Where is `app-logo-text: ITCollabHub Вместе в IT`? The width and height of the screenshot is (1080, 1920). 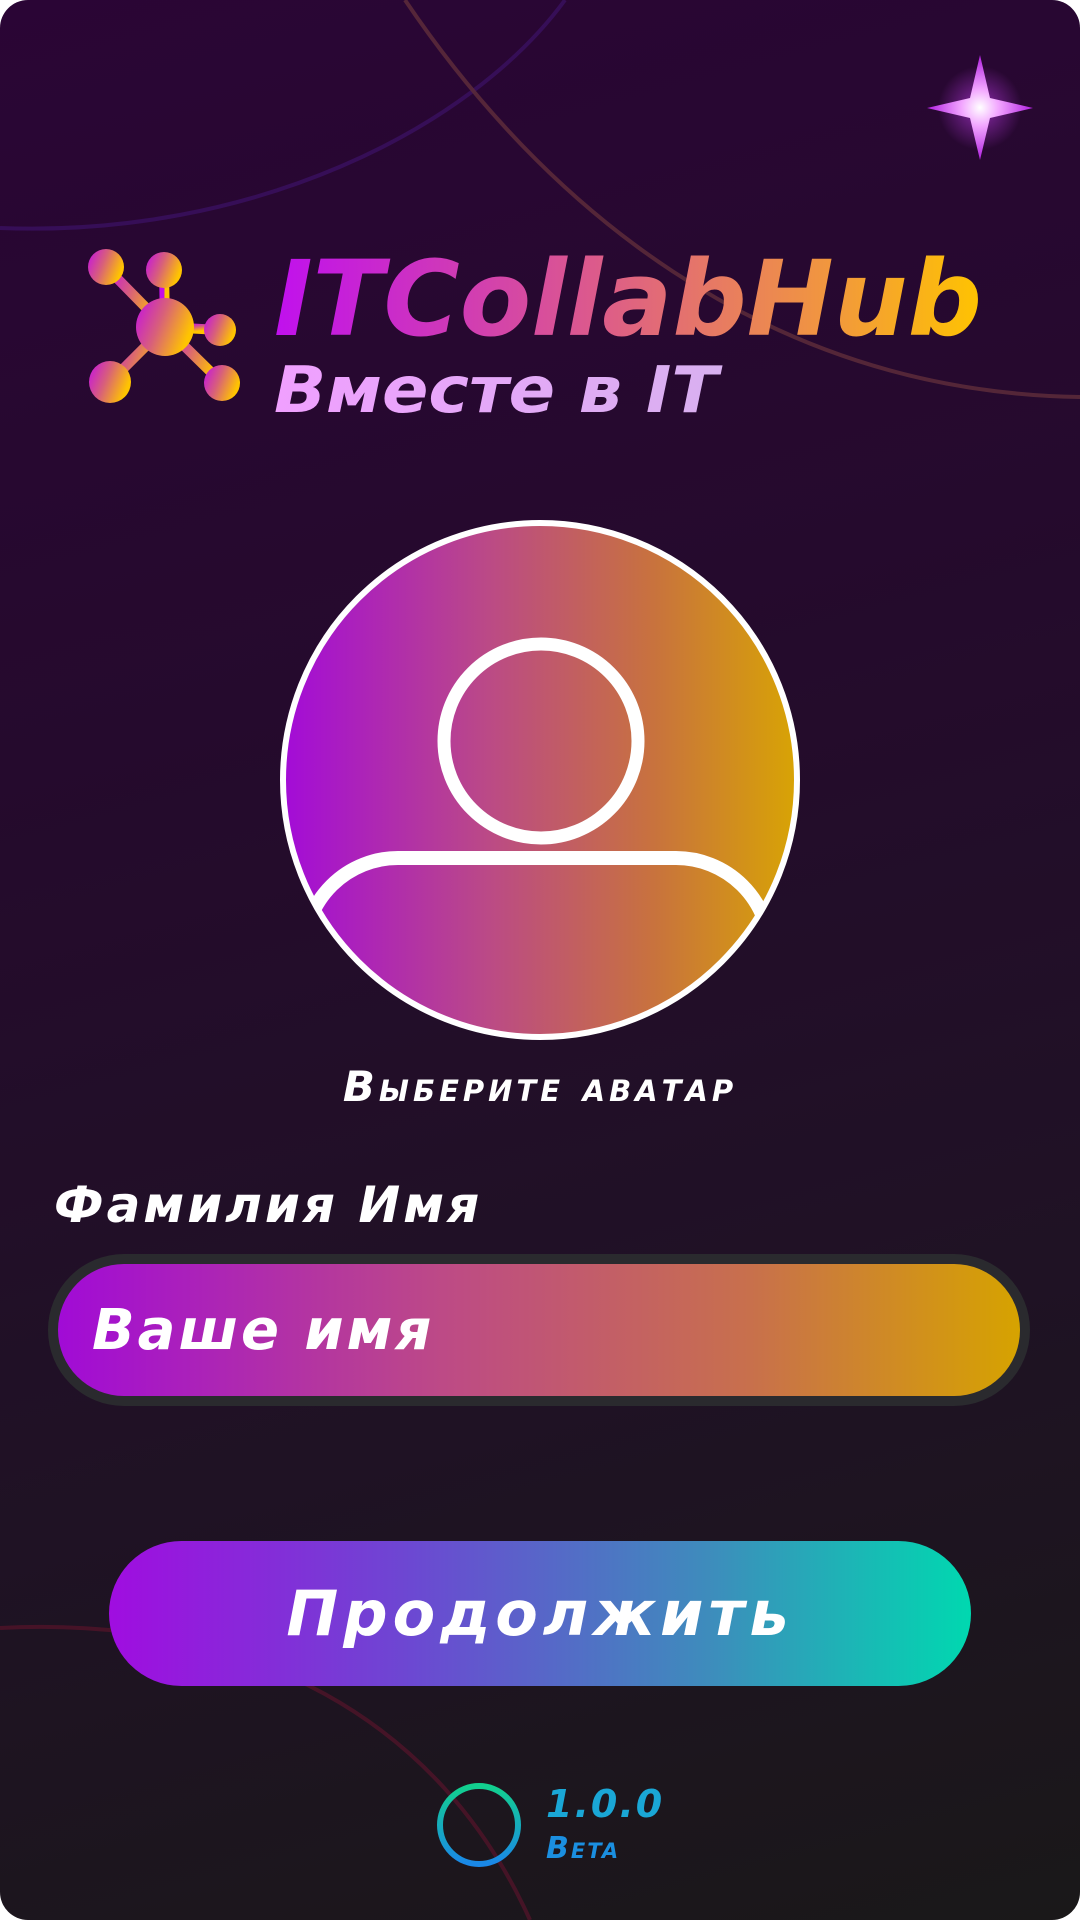
app-logo-text: ITCollabHub Вместе в IT is located at coordinates (628, 333).